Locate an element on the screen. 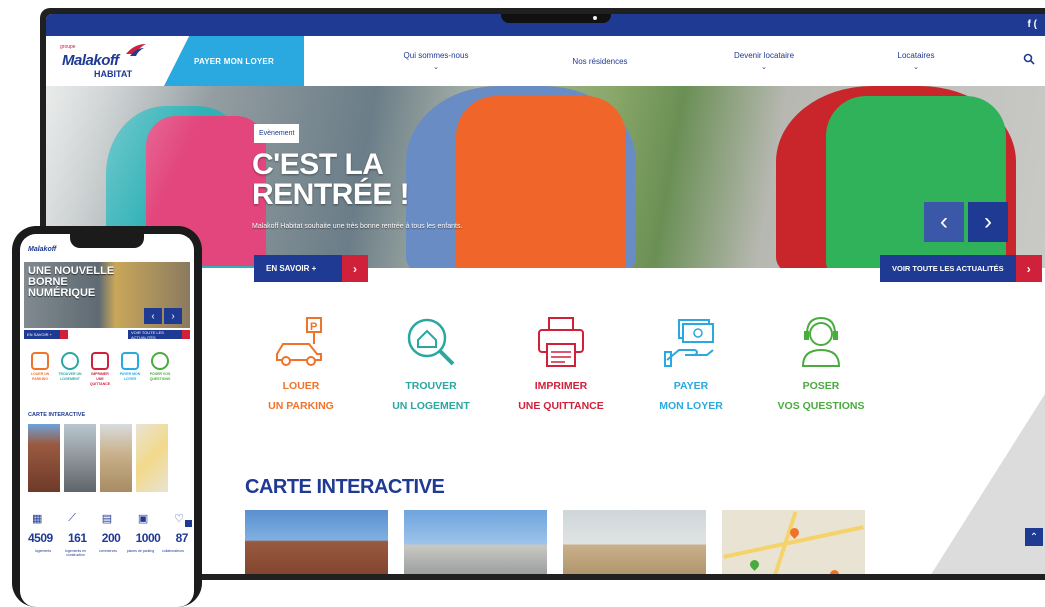  logo-name: Malakoff is located at coordinates (90, 60).